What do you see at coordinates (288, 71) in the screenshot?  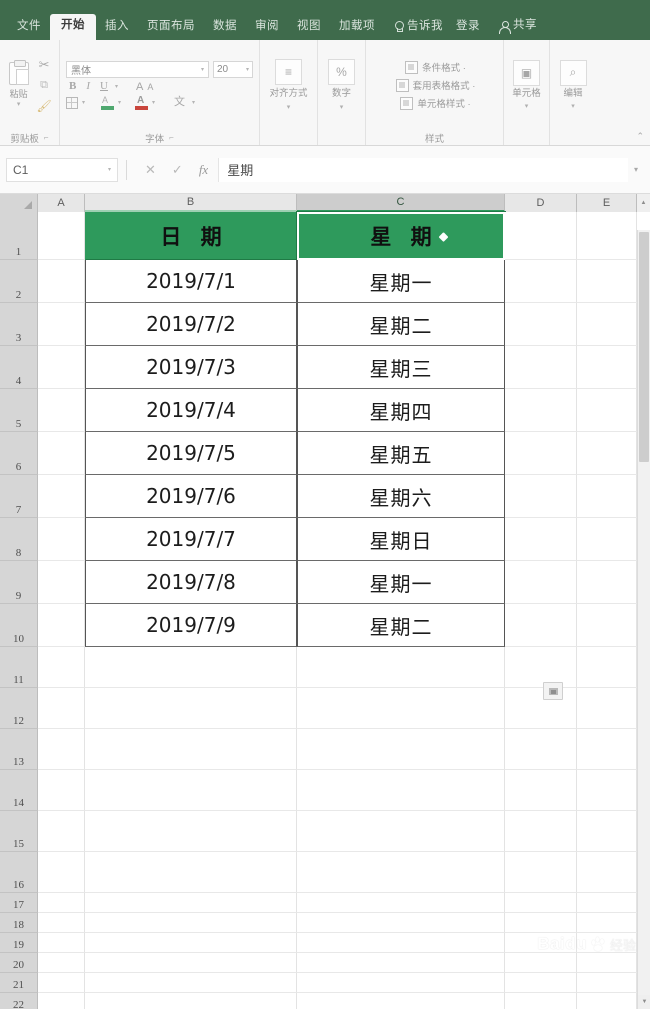 I see `alignment-button: ≡` at bounding box center [288, 71].